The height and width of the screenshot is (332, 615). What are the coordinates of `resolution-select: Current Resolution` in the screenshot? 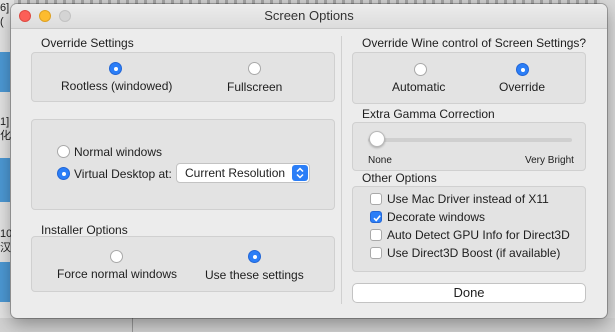 It's located at (243, 173).